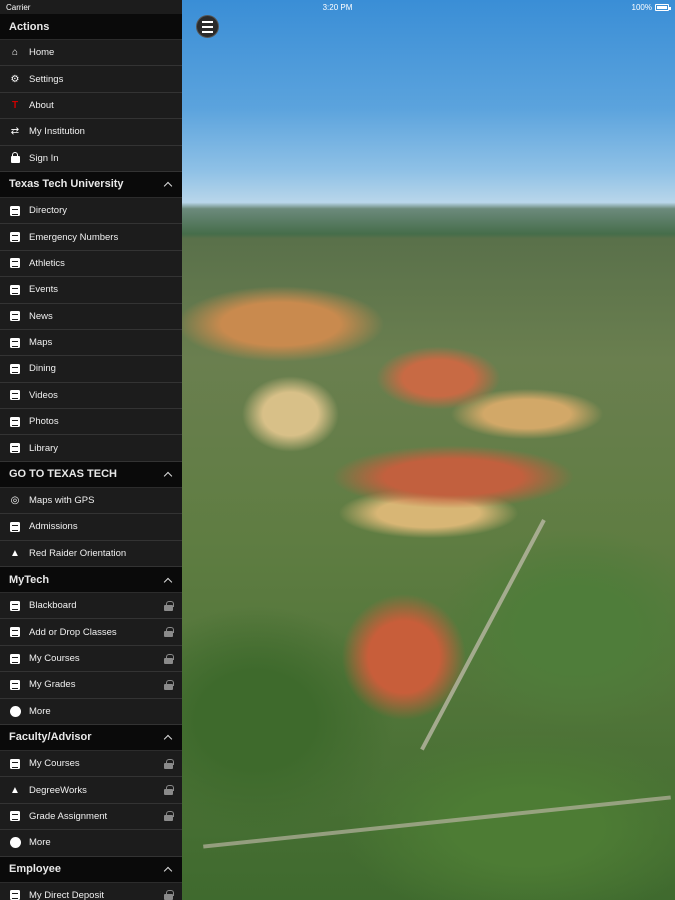 This screenshot has height=900, width=675. I want to click on status-bar: Carrier 3:20 PM 100%, so click(337, 7).